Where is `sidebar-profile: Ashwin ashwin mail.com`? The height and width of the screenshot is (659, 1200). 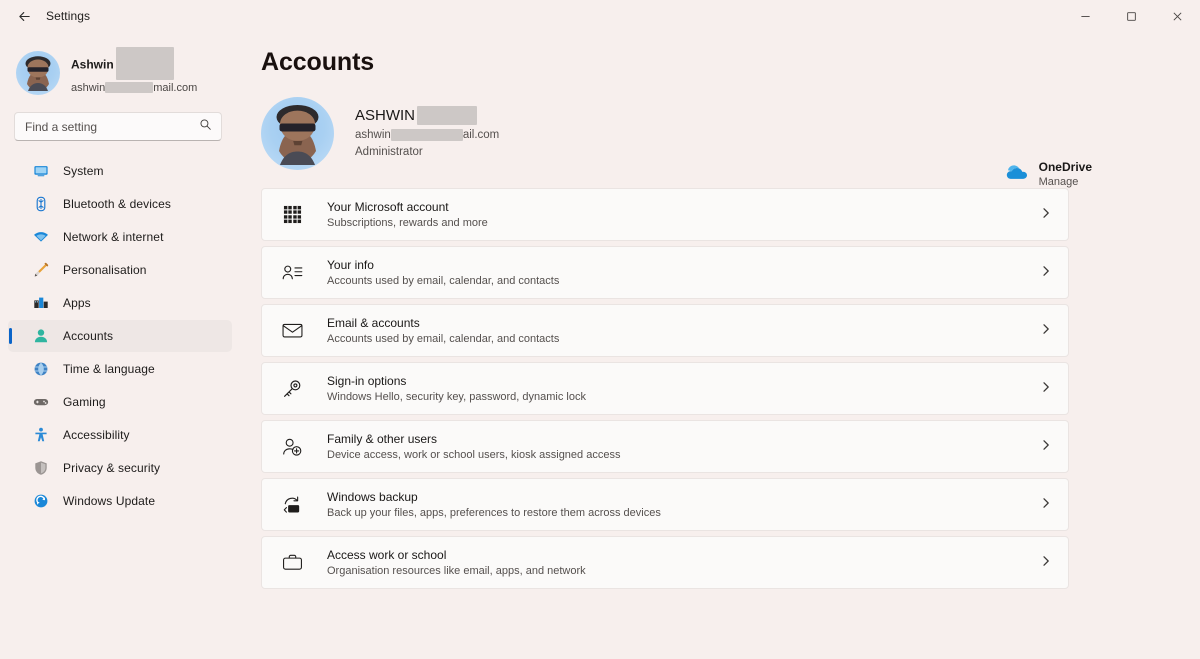 sidebar-profile: Ashwin ashwin mail.com is located at coordinates (120, 70).